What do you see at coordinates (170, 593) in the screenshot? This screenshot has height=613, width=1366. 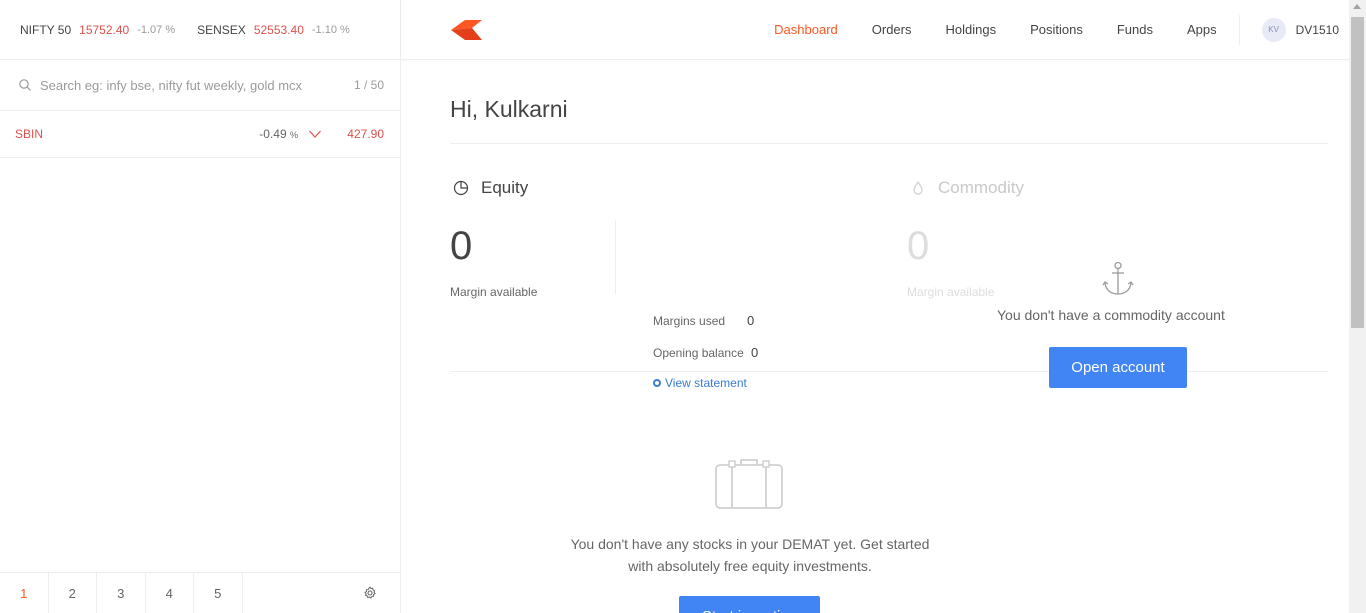 I see `watchlist-tab-4: 4` at bounding box center [170, 593].